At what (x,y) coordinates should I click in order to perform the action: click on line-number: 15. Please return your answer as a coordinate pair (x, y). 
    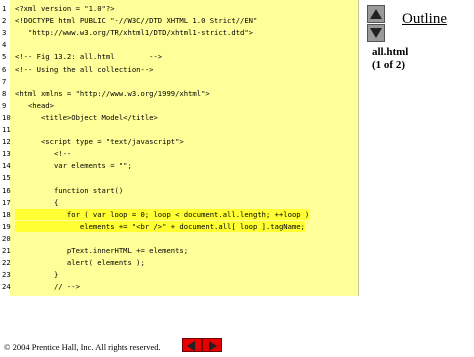
    Looking at the image, I should click on (6, 178).